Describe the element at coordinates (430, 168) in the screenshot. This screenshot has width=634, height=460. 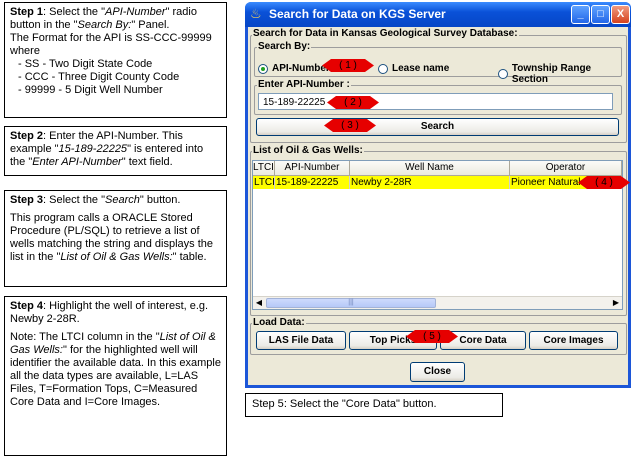
I see `column-header-well-name: Well Name` at that location.